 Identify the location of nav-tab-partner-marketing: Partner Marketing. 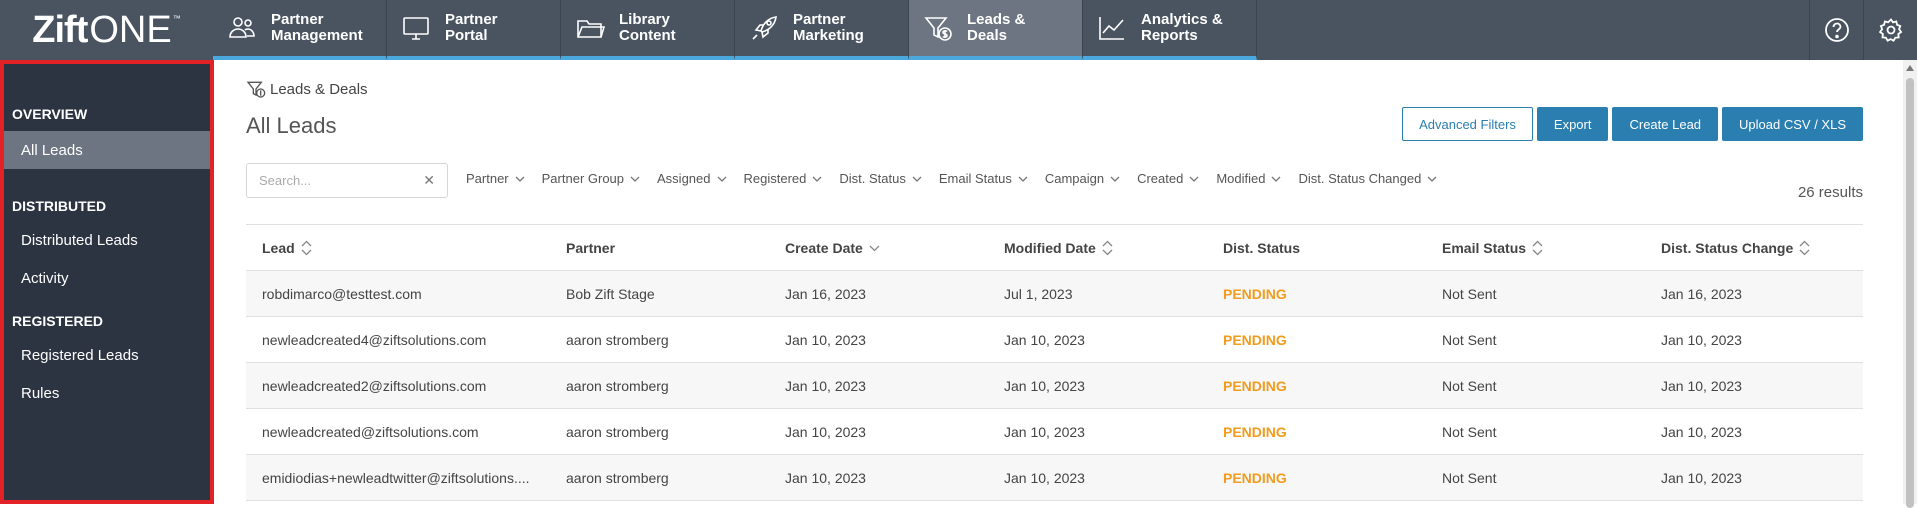
(822, 30).